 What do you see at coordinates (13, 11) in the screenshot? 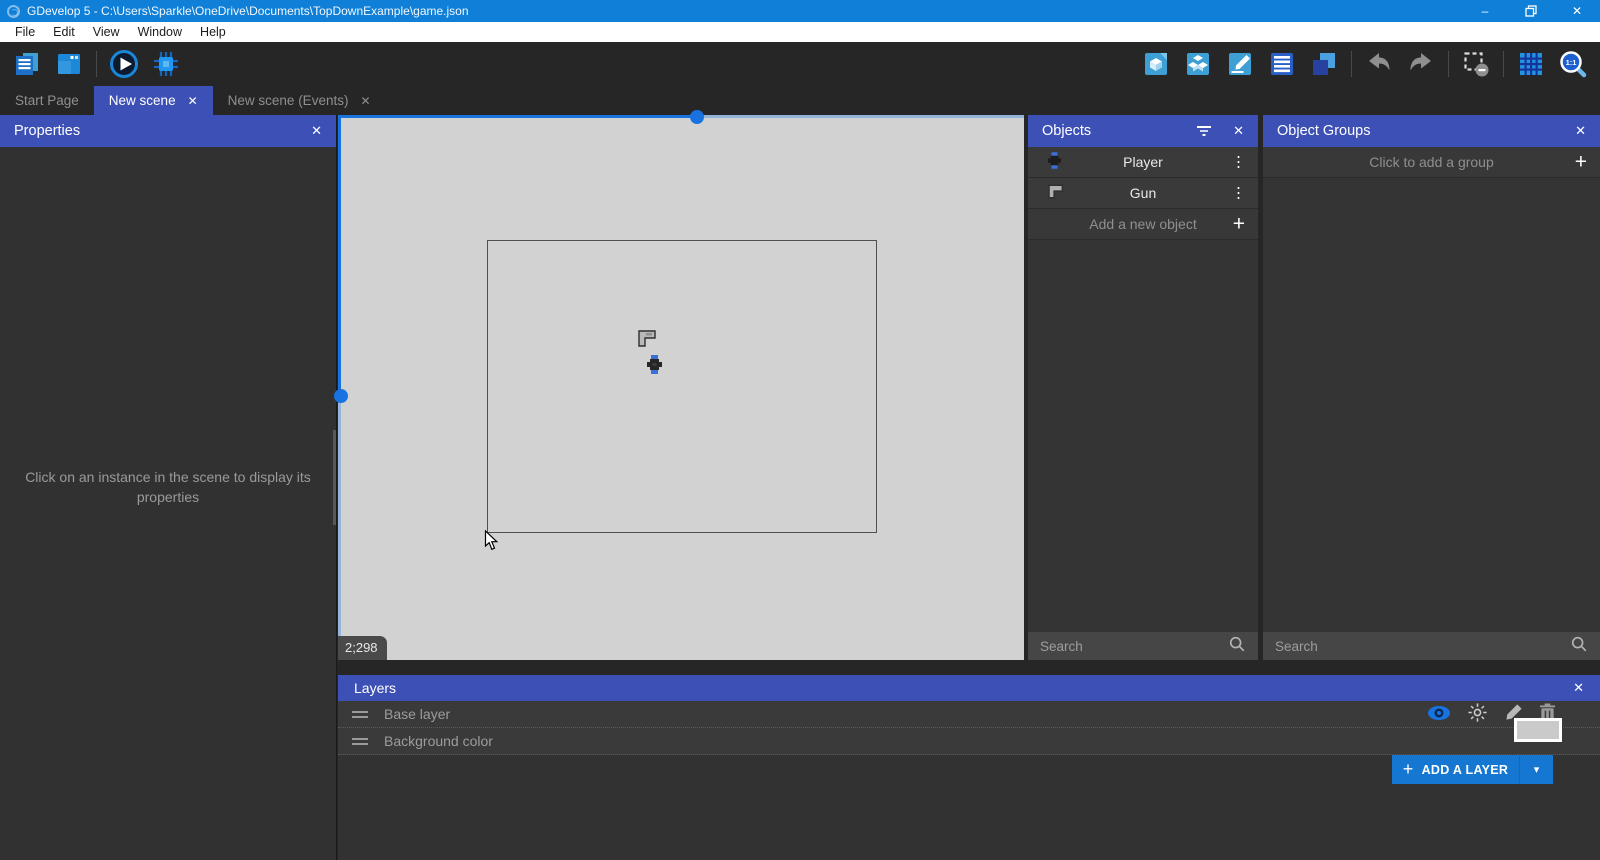
I see `gdevelop-logo-icon` at bounding box center [13, 11].